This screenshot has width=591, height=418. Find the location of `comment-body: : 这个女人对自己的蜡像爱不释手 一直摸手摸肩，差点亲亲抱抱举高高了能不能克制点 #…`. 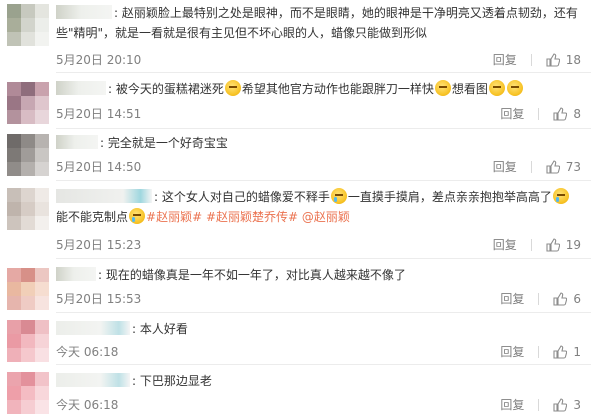

comment-body: : 这个女人对自己的蜡像爱不释手 一直摸手摸肩，差点亲亲抱抱举高高了能不能克制点 #… is located at coordinates (318, 207).